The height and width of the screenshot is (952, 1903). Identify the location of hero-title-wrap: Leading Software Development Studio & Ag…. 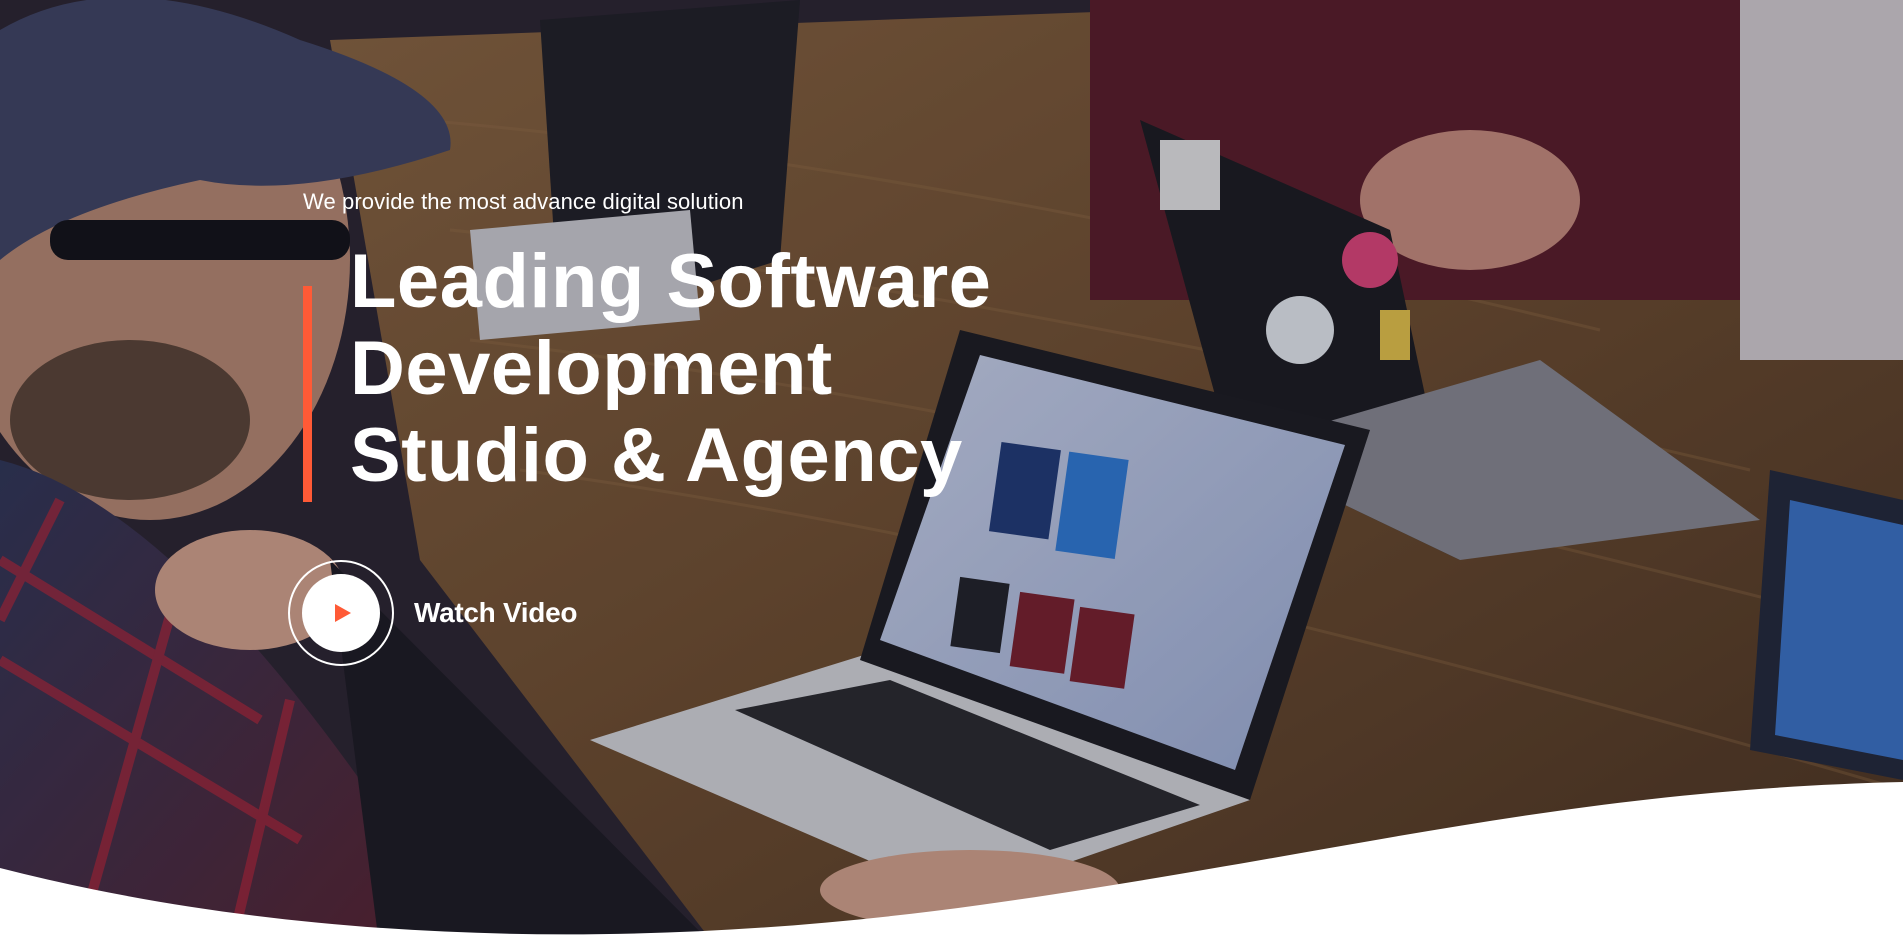
(683, 370).